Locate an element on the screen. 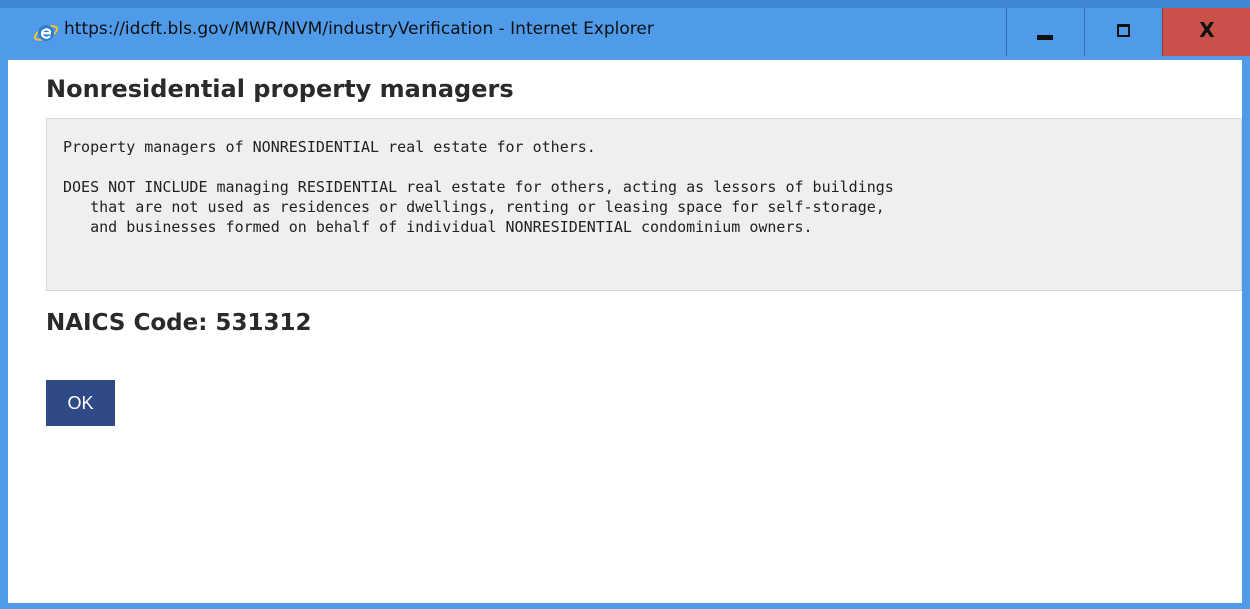 The image size is (1250, 609). maximize-icon is located at coordinates (1123, 30).